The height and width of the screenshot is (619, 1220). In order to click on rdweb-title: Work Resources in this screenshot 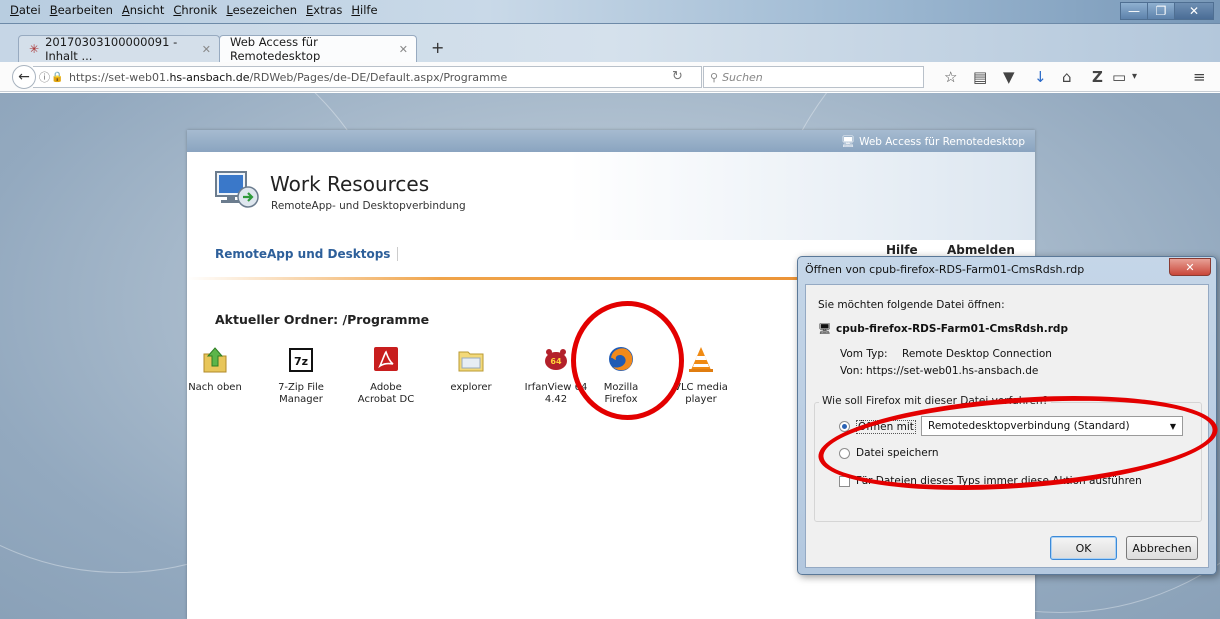, I will do `click(350, 184)`.